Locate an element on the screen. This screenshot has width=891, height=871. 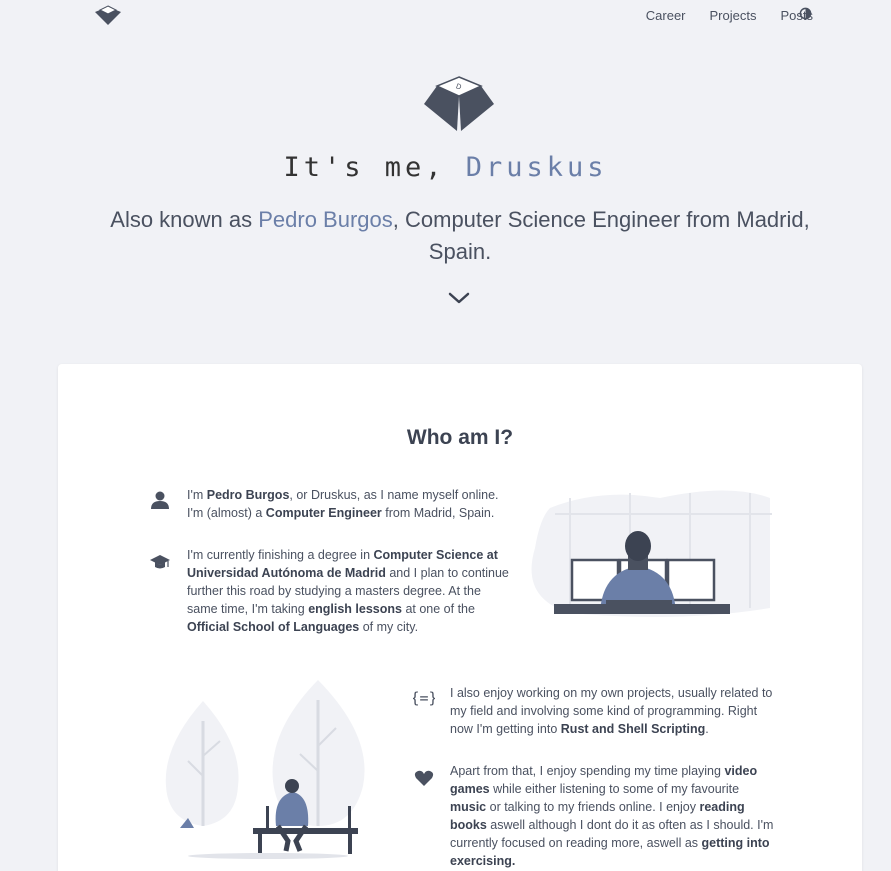
emphasis-text: Rust and Shell Scripting is located at coordinates (633, 729).